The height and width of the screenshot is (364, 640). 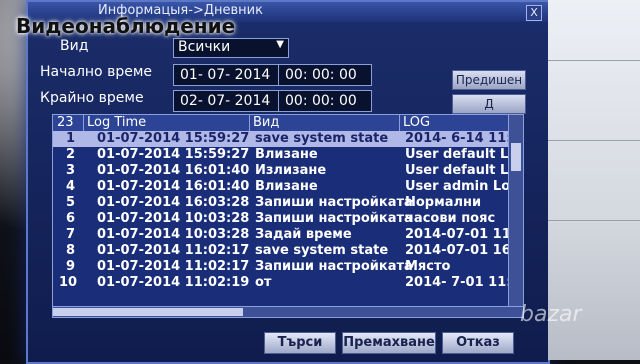 What do you see at coordinates (70, 186) in the screenshot?
I see `row-number: 4` at bounding box center [70, 186].